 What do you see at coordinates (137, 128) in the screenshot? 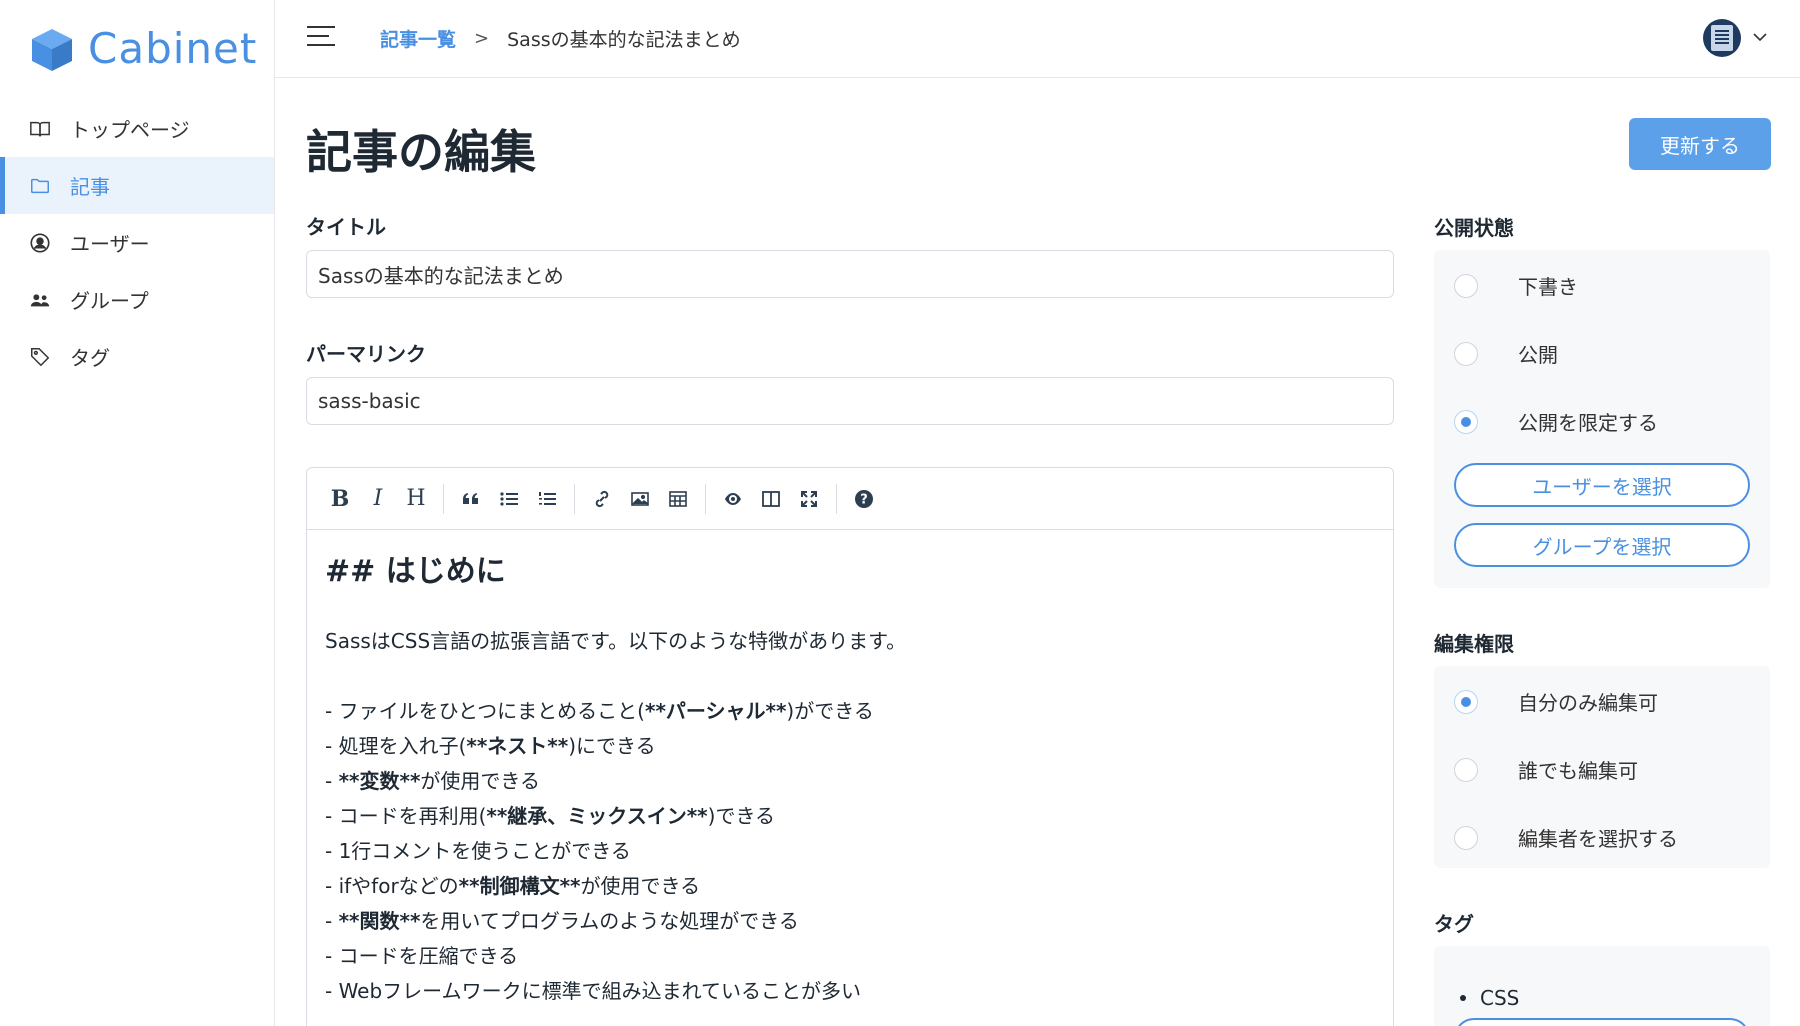
I see `sidebar-item-top: トップページ` at bounding box center [137, 128].